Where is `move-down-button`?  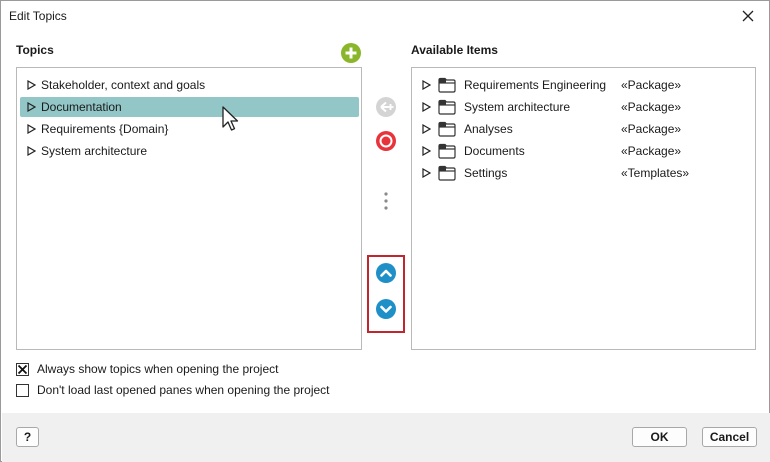 move-down-button is located at coordinates (386, 309).